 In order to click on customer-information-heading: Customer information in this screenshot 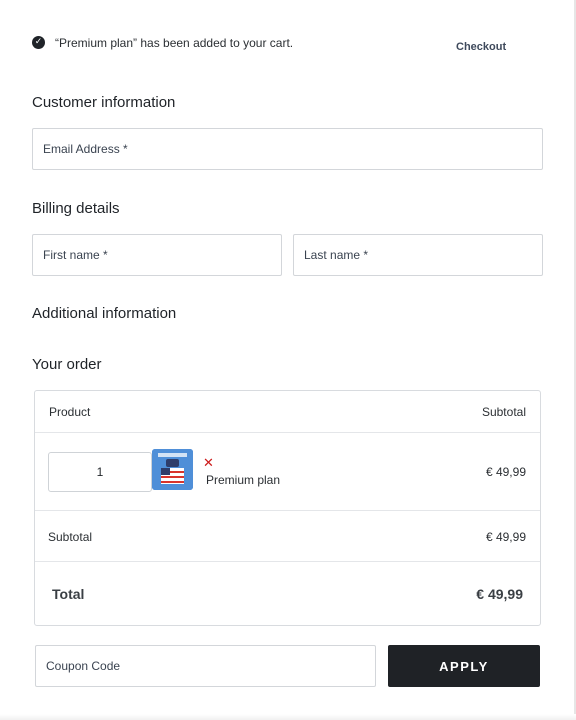, I will do `click(104, 102)`.